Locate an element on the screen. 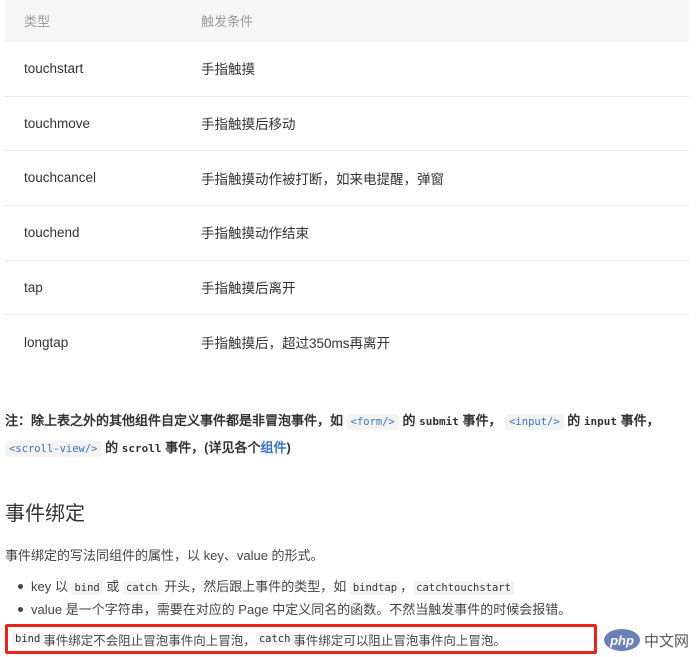 The width and height of the screenshot is (700, 657). highlight-text: 事件绑定不会阻止冒泡事件向上冒泡， is located at coordinates (149, 640).